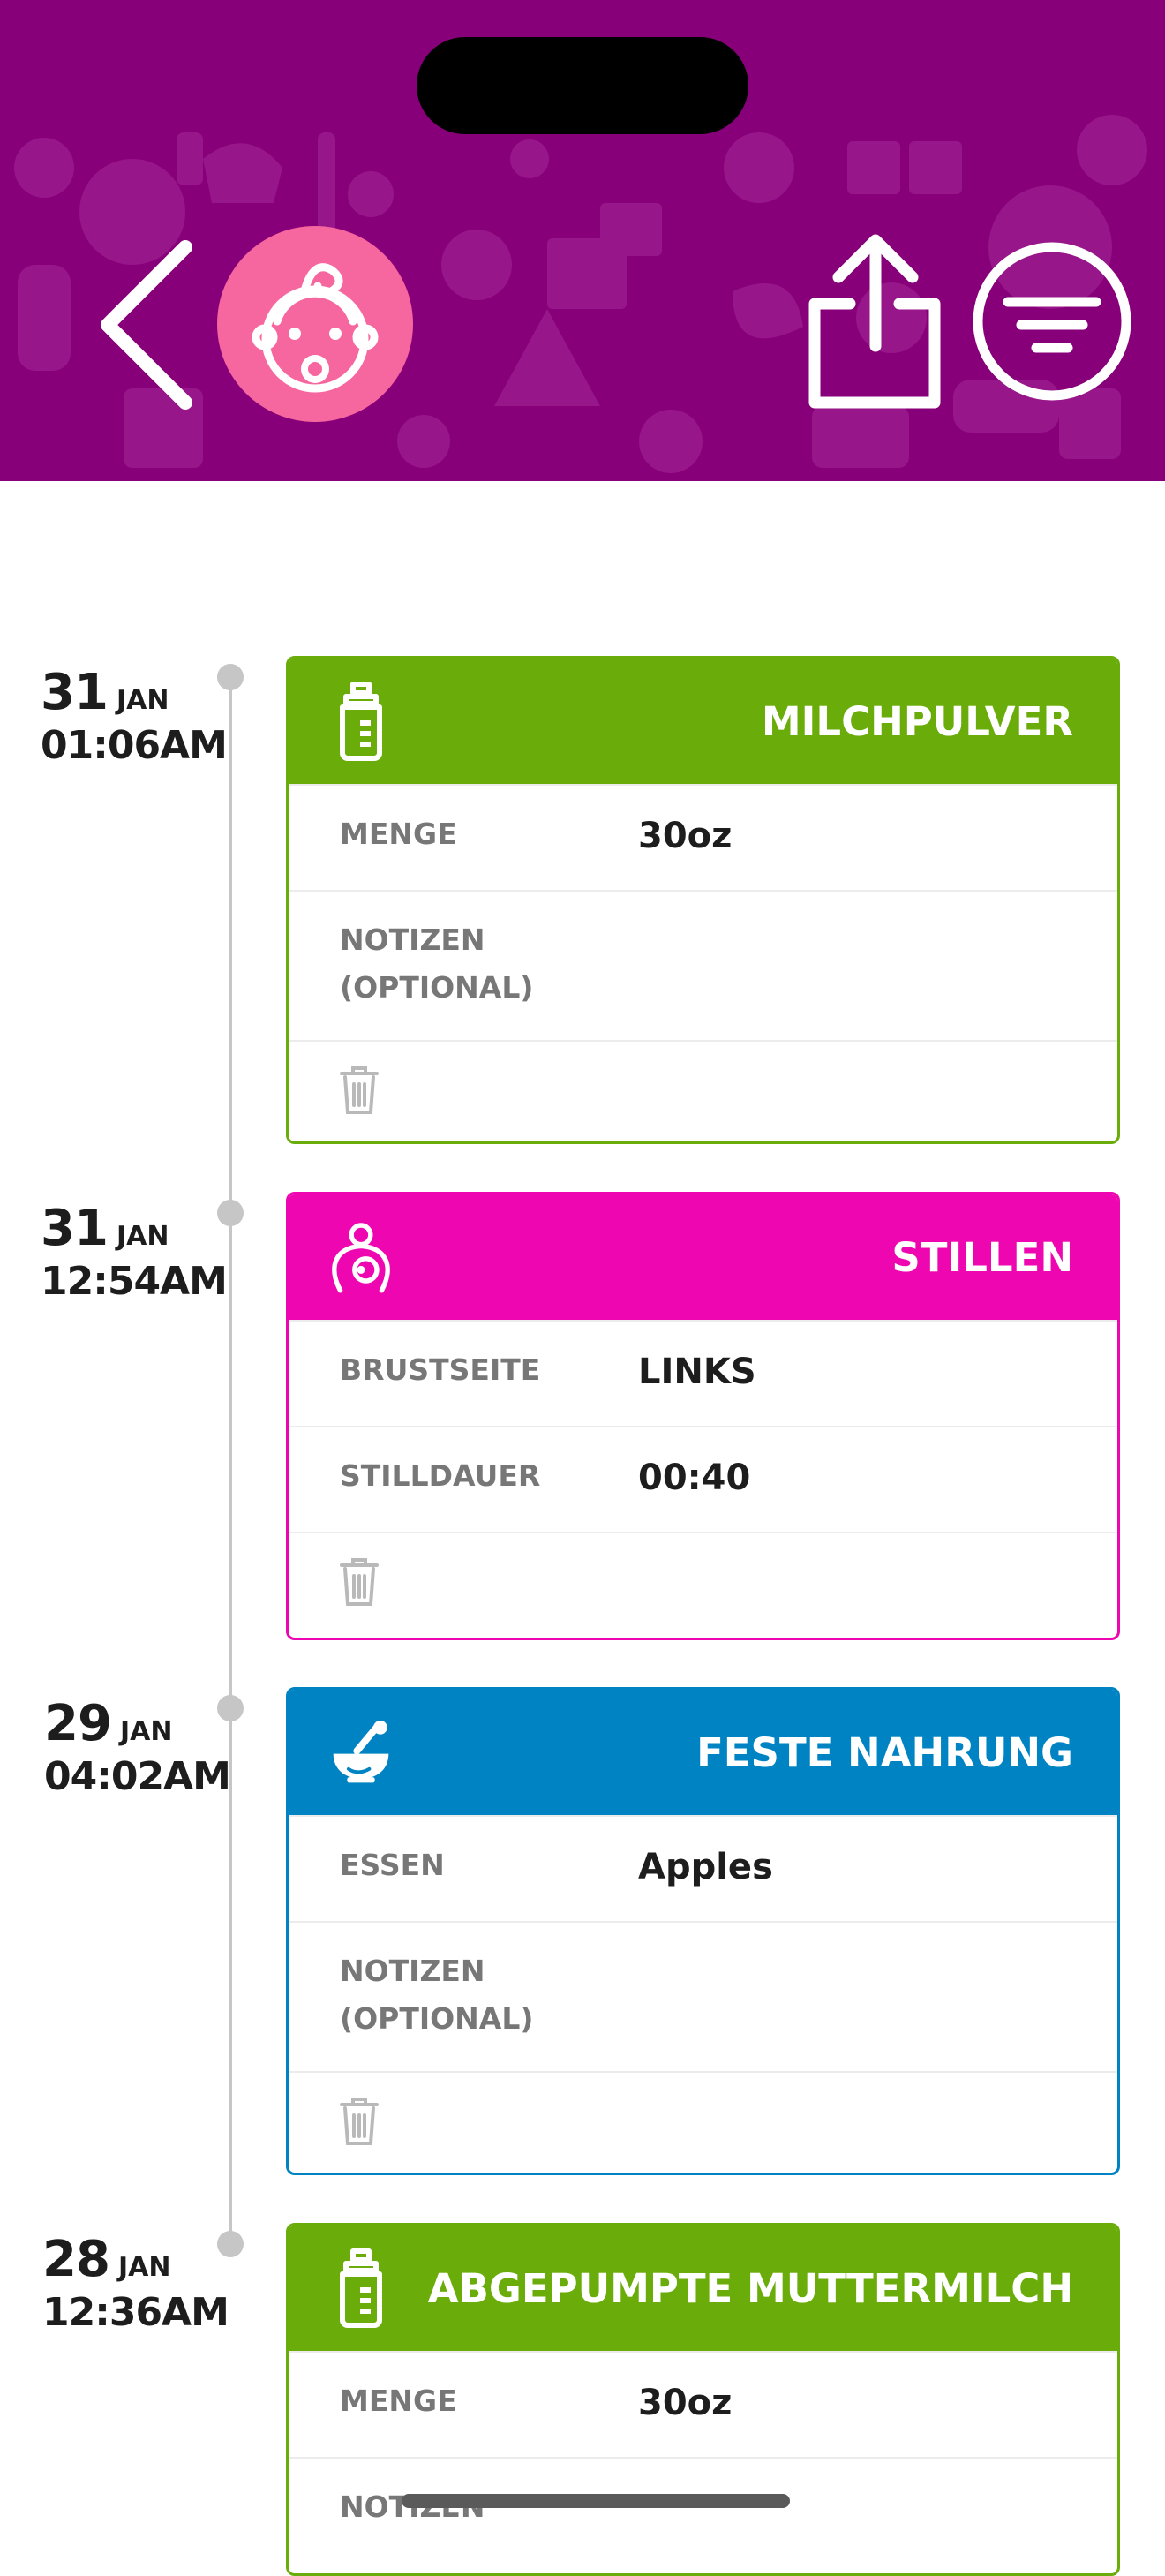  Describe the element at coordinates (596, 2501) in the screenshot. I see `home-indicator` at that location.